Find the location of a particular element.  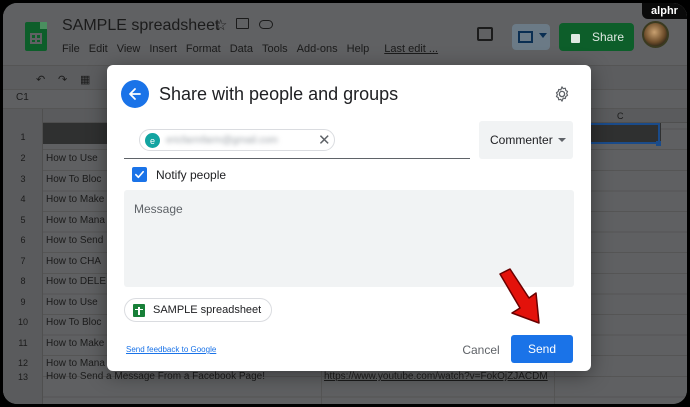

row-number: 1 is located at coordinates (23, 137).